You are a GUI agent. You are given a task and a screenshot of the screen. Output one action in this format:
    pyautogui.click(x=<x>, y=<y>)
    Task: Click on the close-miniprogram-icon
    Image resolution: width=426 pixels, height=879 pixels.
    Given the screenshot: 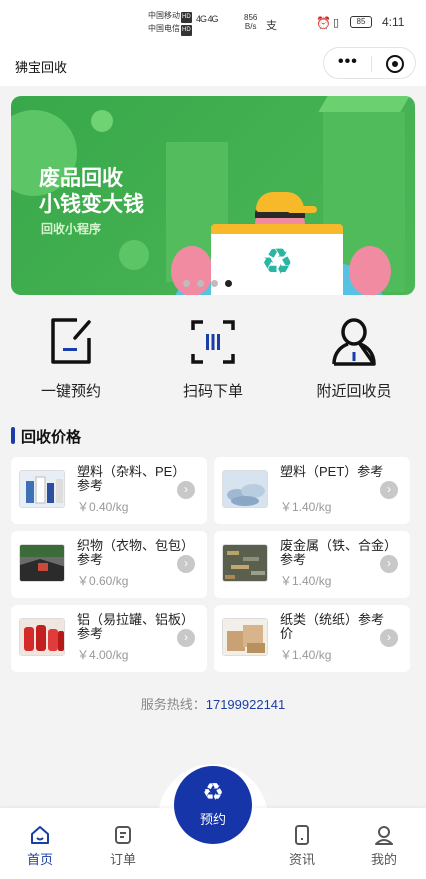 What is the action you would take?
    pyautogui.click(x=395, y=64)
    